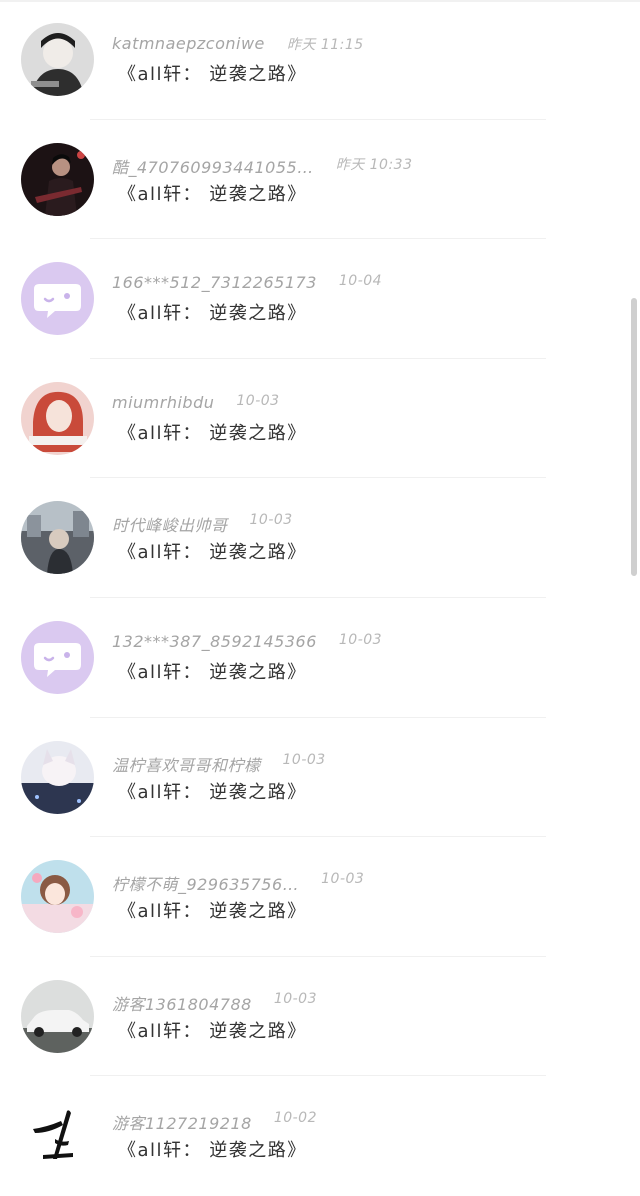  What do you see at coordinates (57, 1016) in the screenshot?
I see `white-car-avatar-icon` at bounding box center [57, 1016].